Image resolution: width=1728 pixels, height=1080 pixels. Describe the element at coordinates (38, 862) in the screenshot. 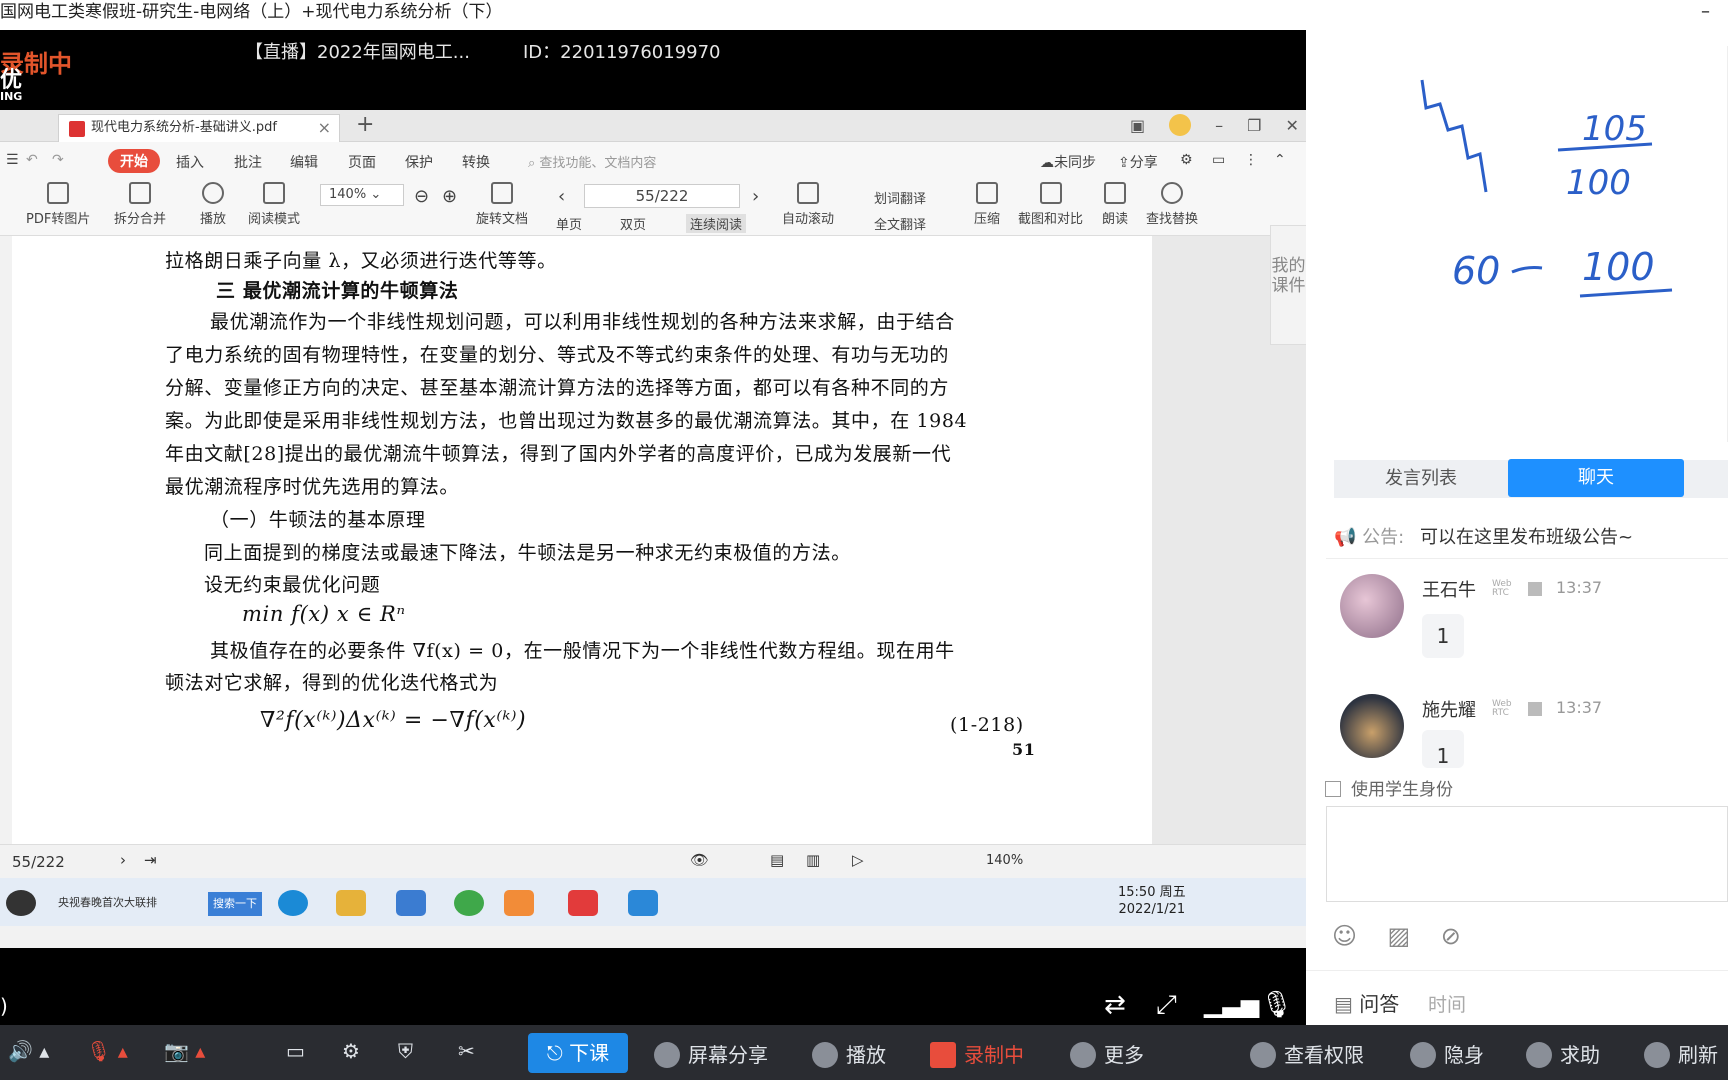

I see `status-page: 55/222` at that location.